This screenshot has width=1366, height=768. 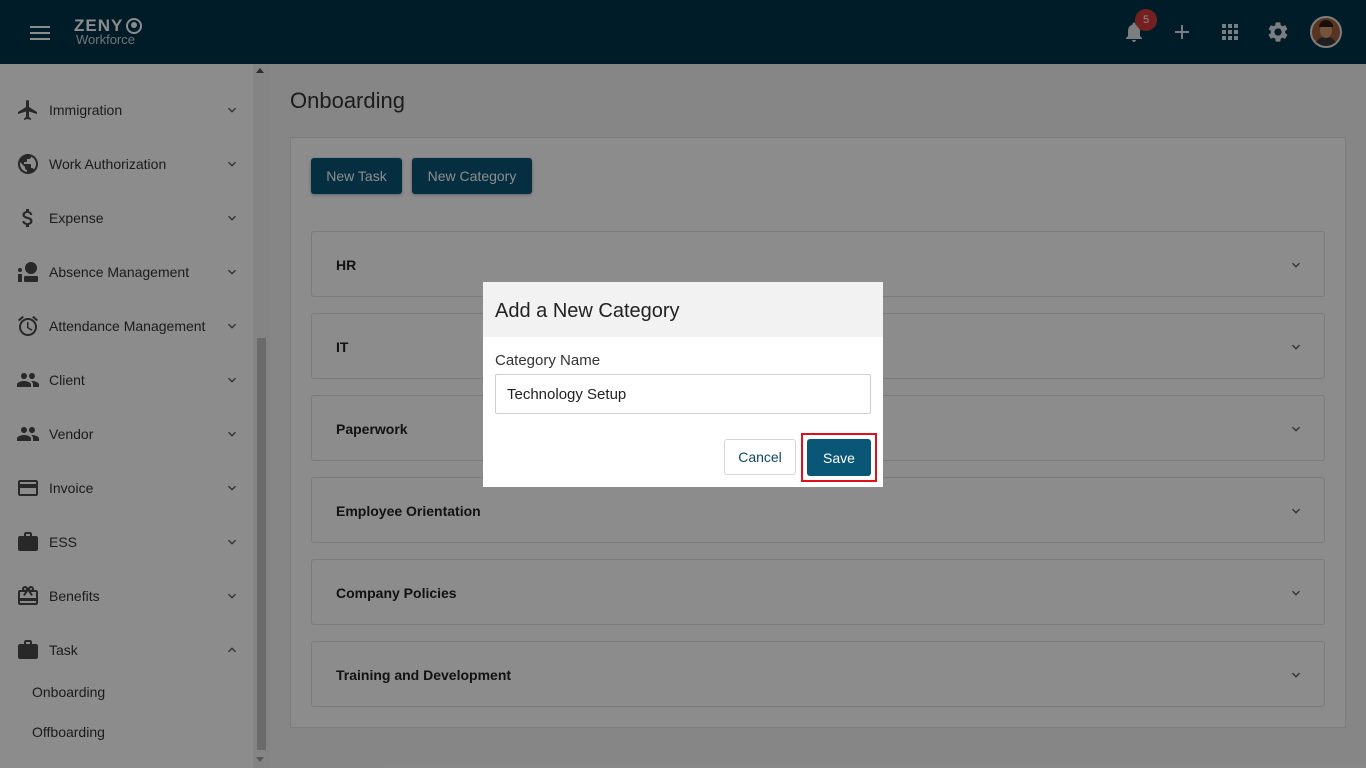 What do you see at coordinates (683, 309) in the screenshot?
I see `dialog-header: Add a New Category` at bounding box center [683, 309].